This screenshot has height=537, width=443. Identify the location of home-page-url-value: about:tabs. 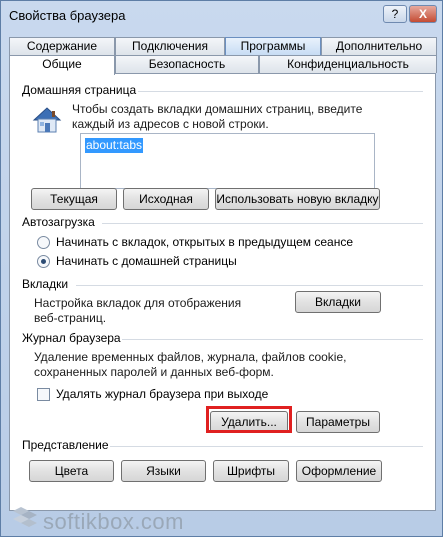
(114, 145).